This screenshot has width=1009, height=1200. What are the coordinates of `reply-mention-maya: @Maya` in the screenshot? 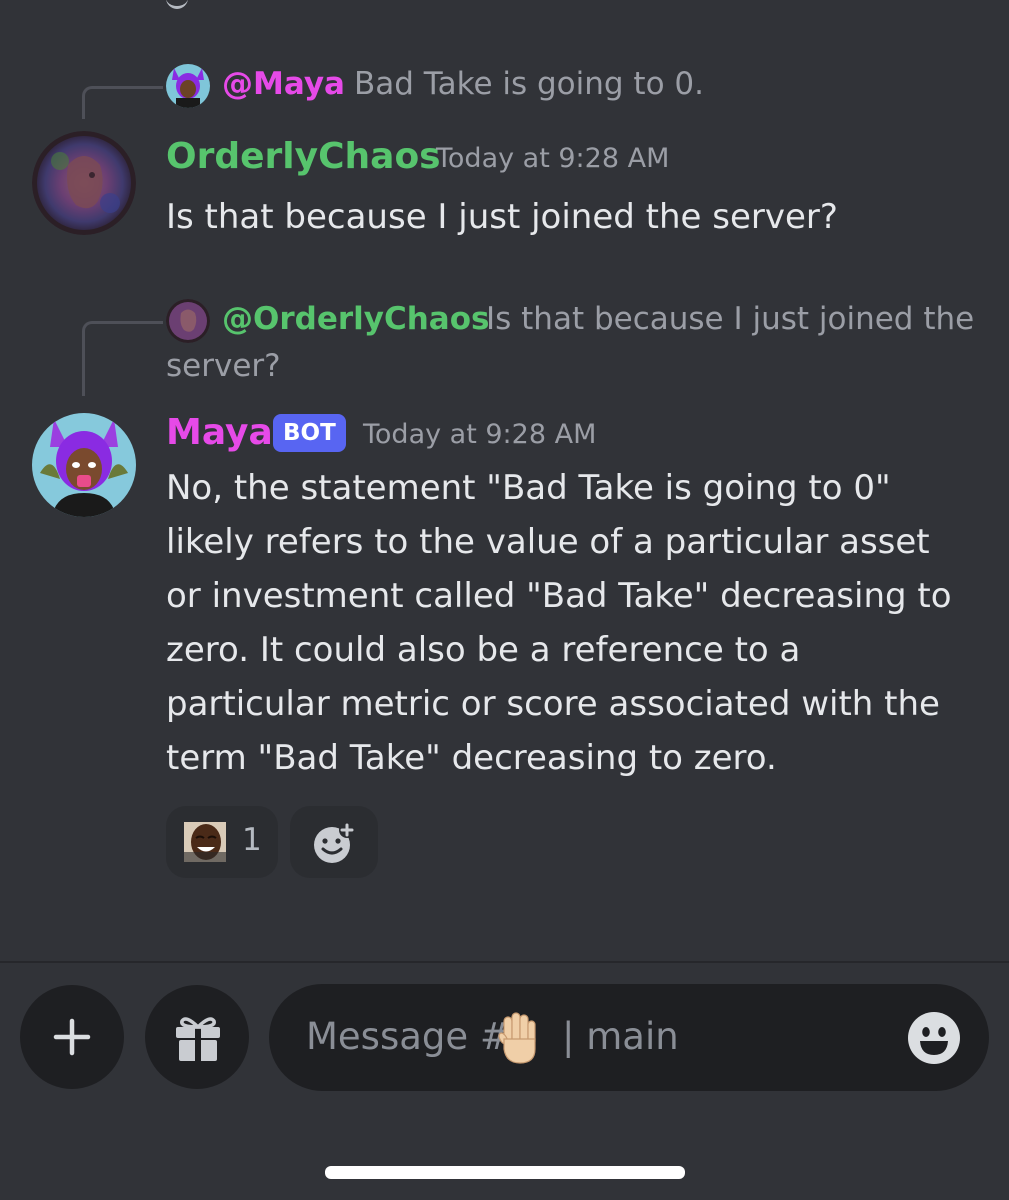 It's located at (283, 84).